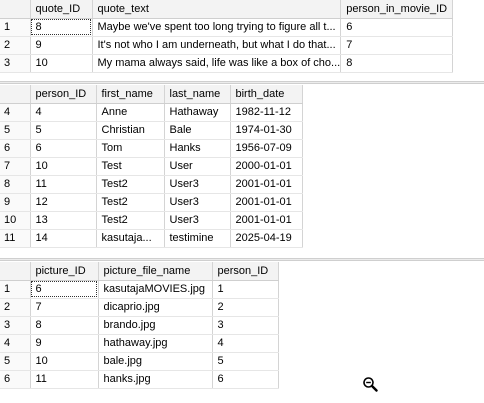  Describe the element at coordinates (151, 220) in the screenshot. I see `table-row: 10 13 Test2 User3 2001-01-01` at that location.